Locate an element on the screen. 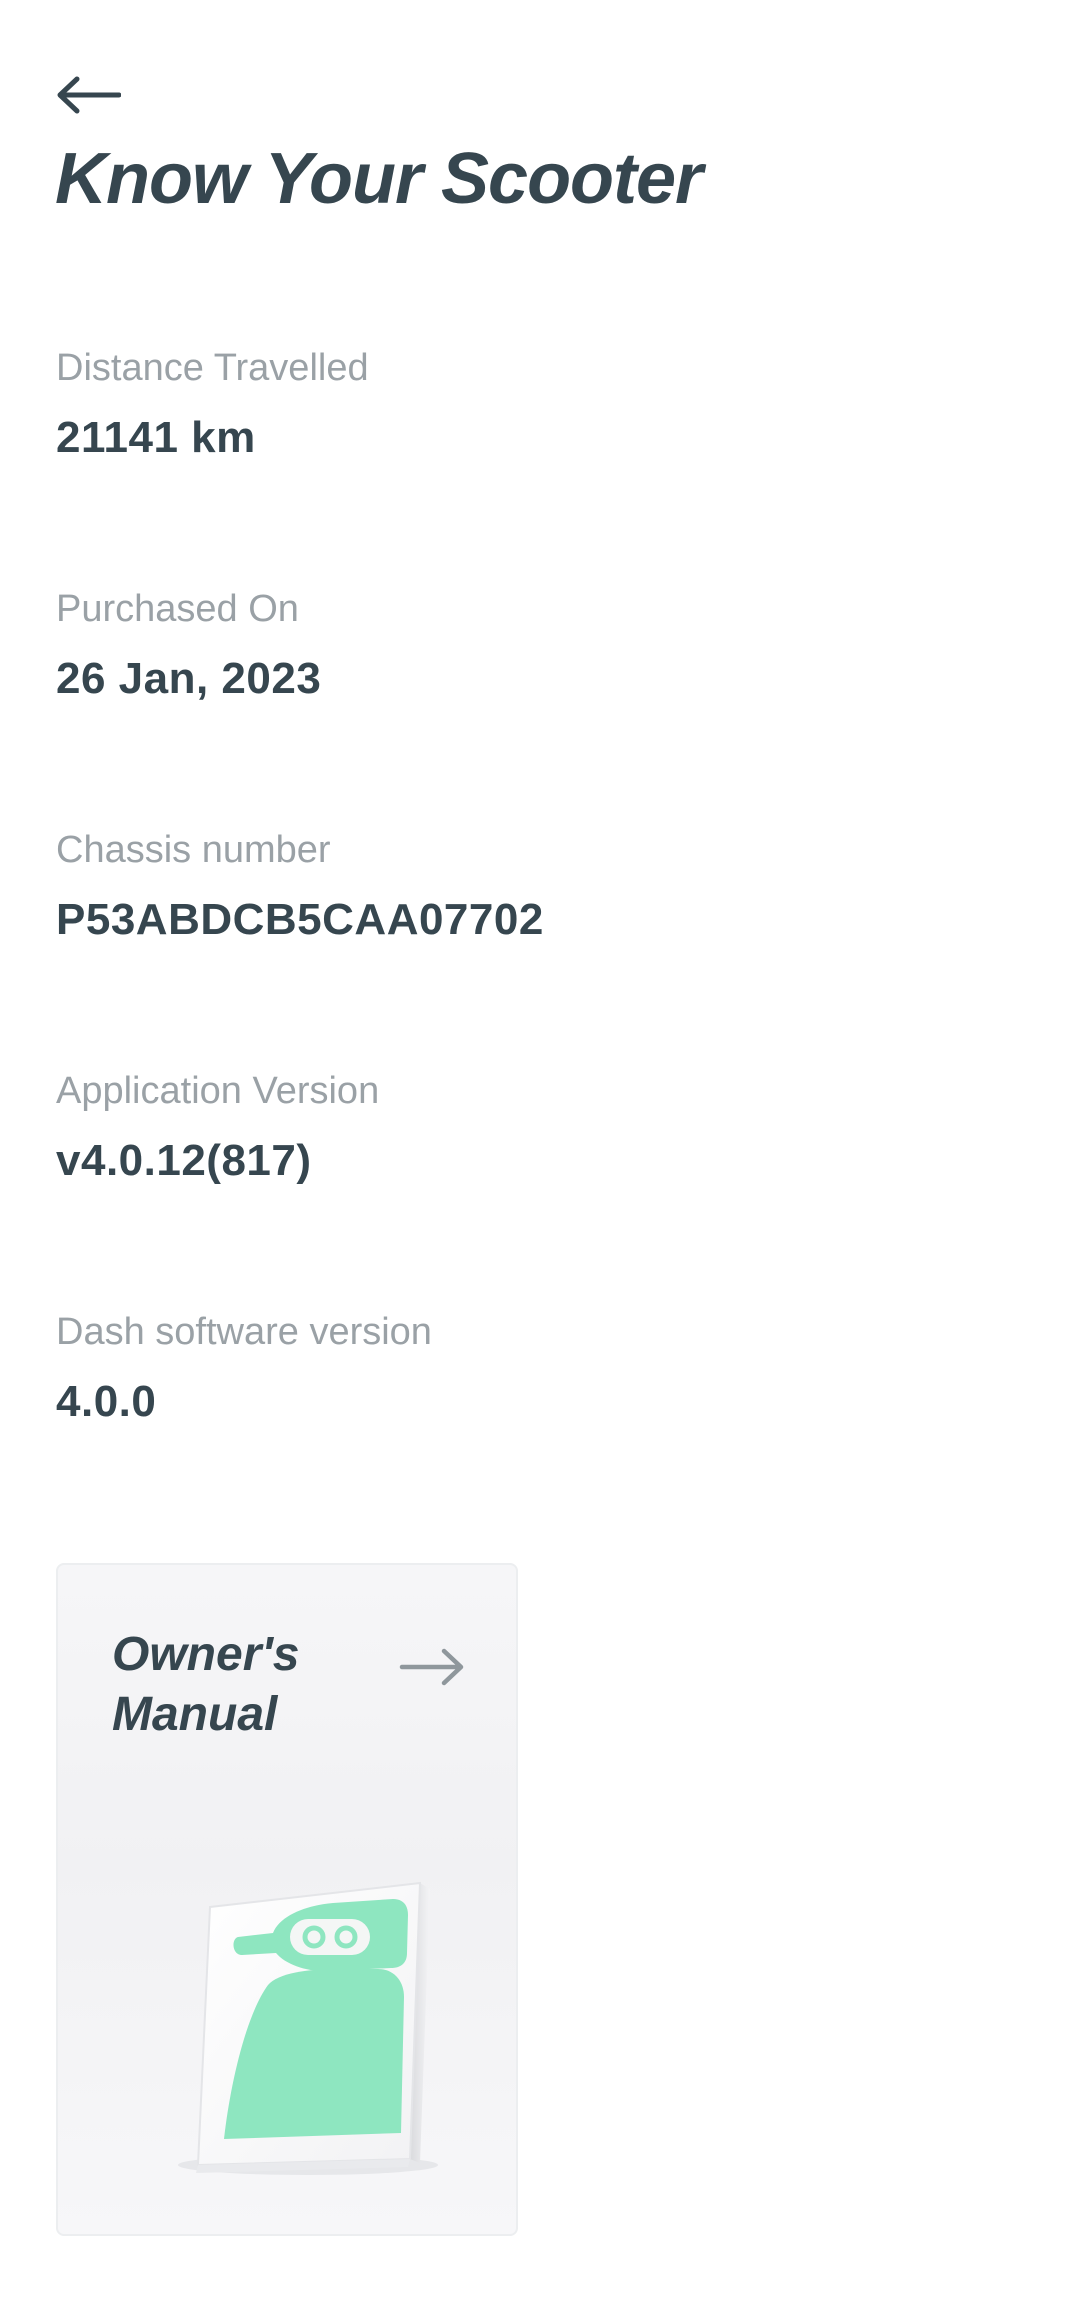  arrow-right-icon is located at coordinates (431, 1667).